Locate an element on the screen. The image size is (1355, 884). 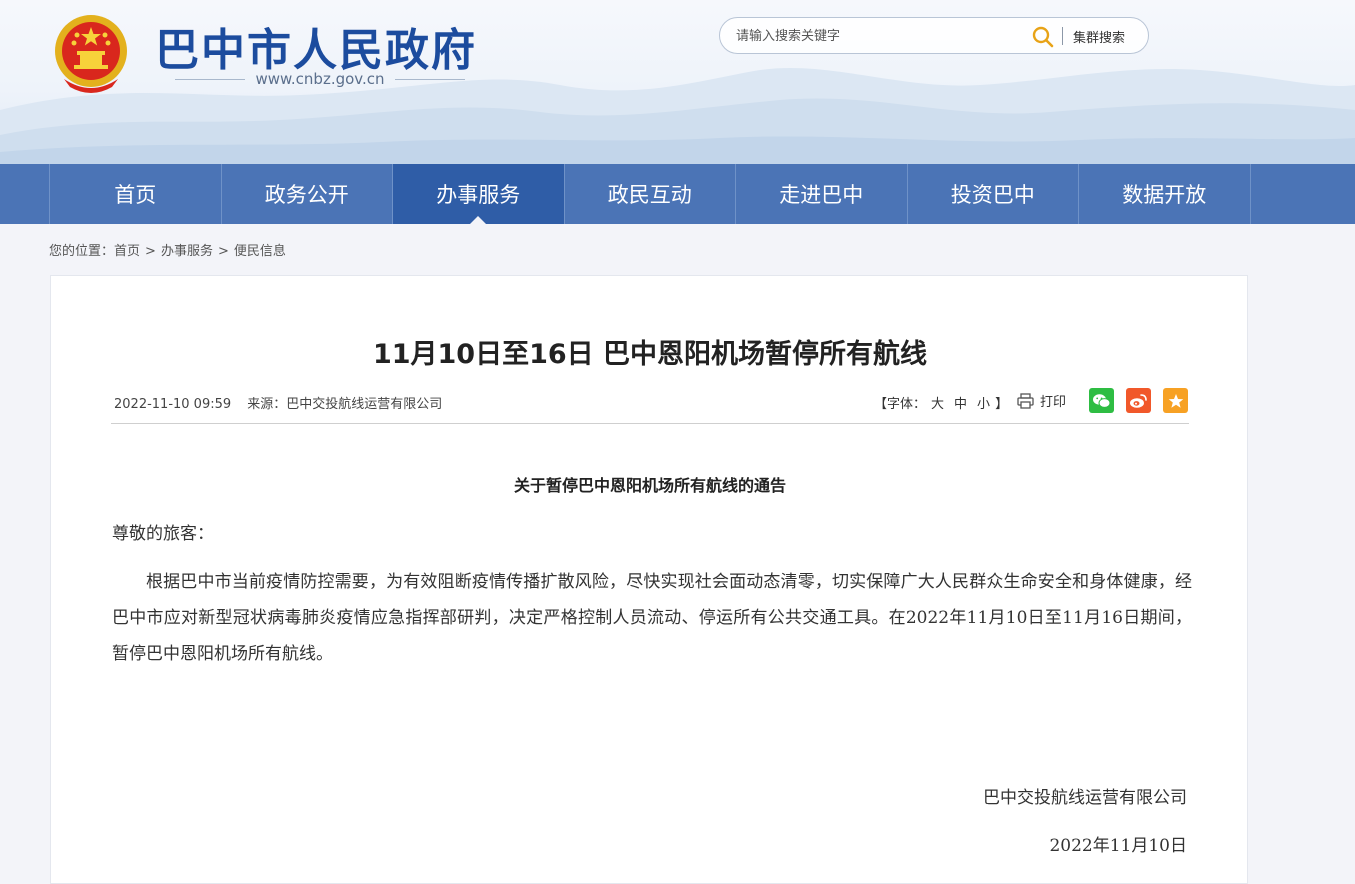
font-size-small-button: 小 is located at coordinates (983, 404).